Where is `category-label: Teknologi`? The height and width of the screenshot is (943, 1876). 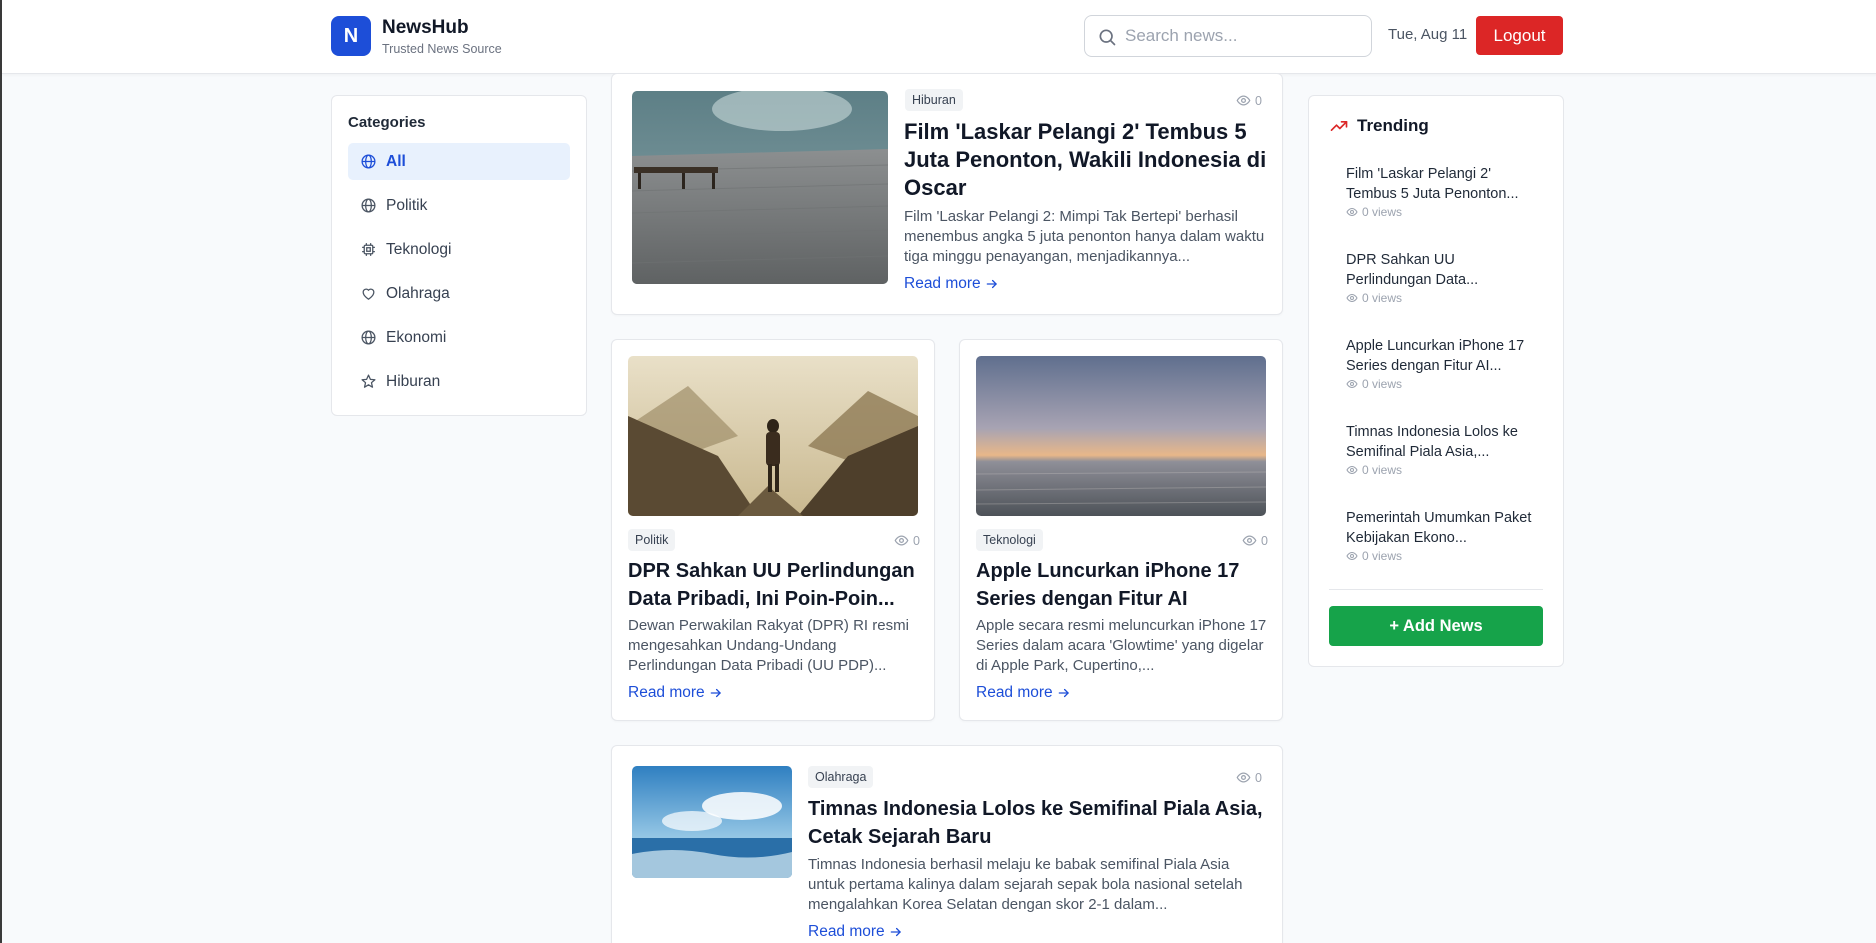
category-label: Teknologi is located at coordinates (419, 249).